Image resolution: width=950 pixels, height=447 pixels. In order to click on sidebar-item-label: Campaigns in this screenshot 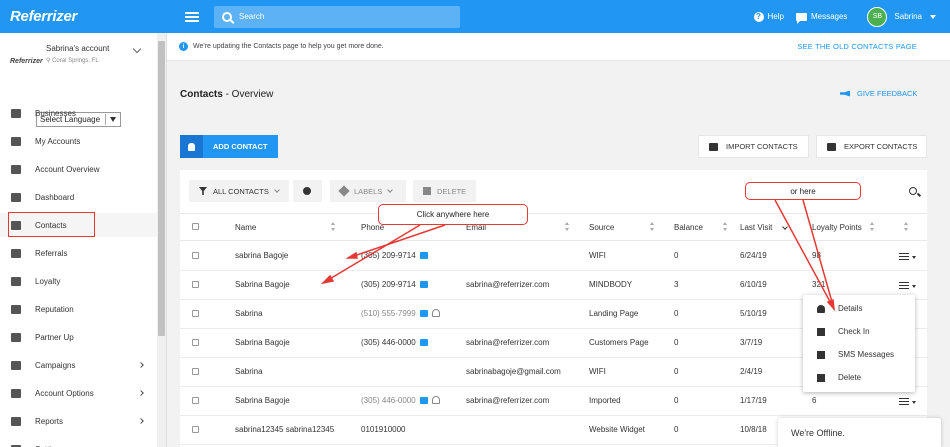, I will do `click(55, 365)`.